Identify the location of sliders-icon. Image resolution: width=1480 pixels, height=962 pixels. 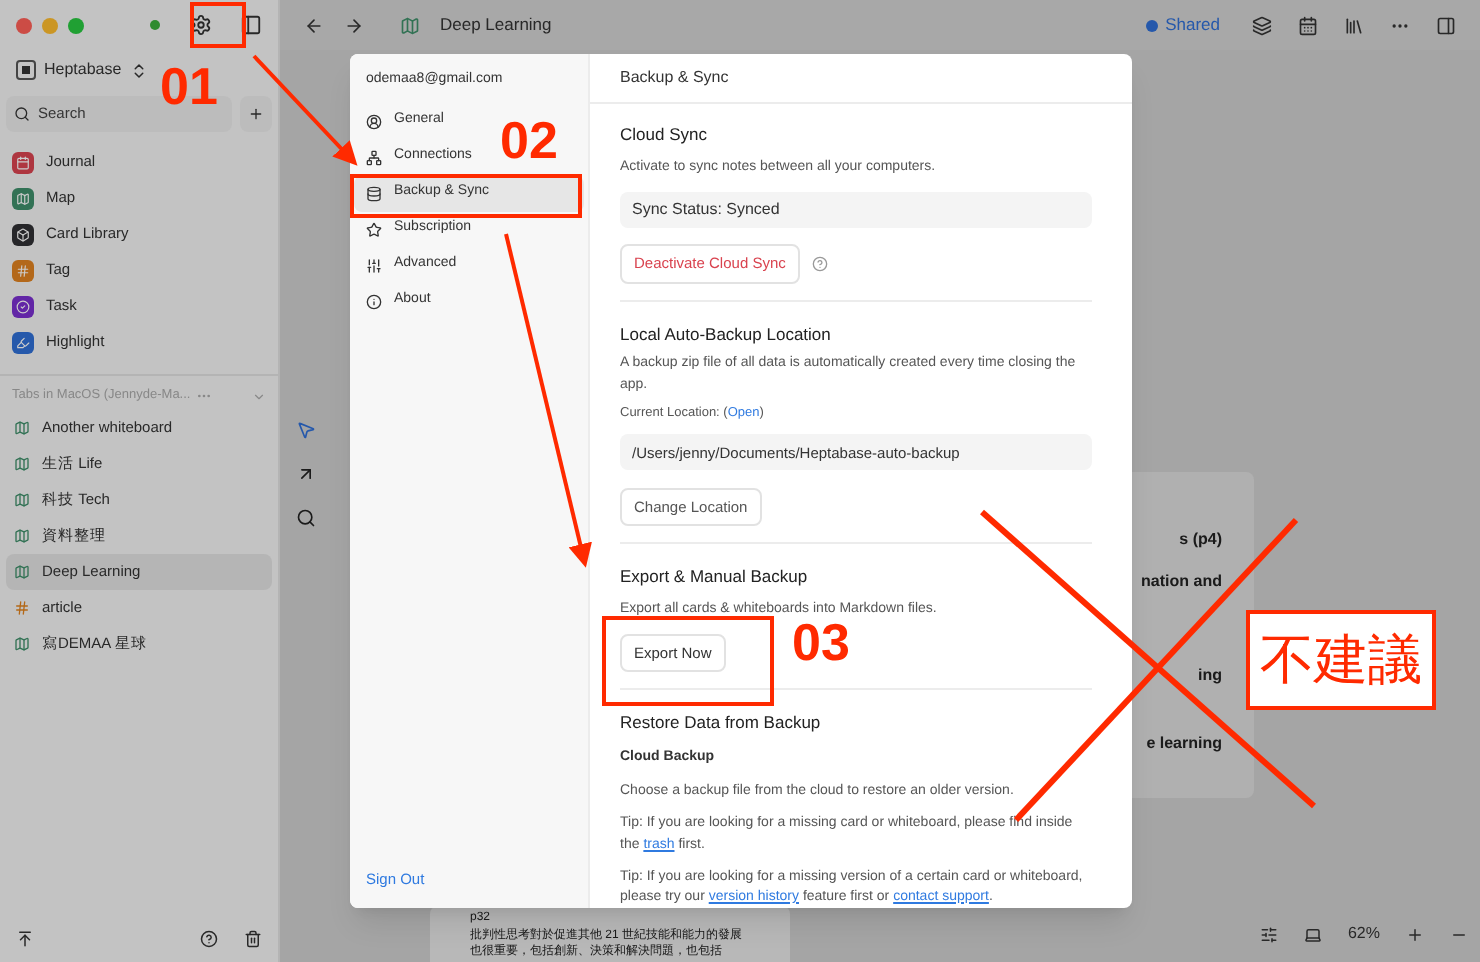
(1268, 934).